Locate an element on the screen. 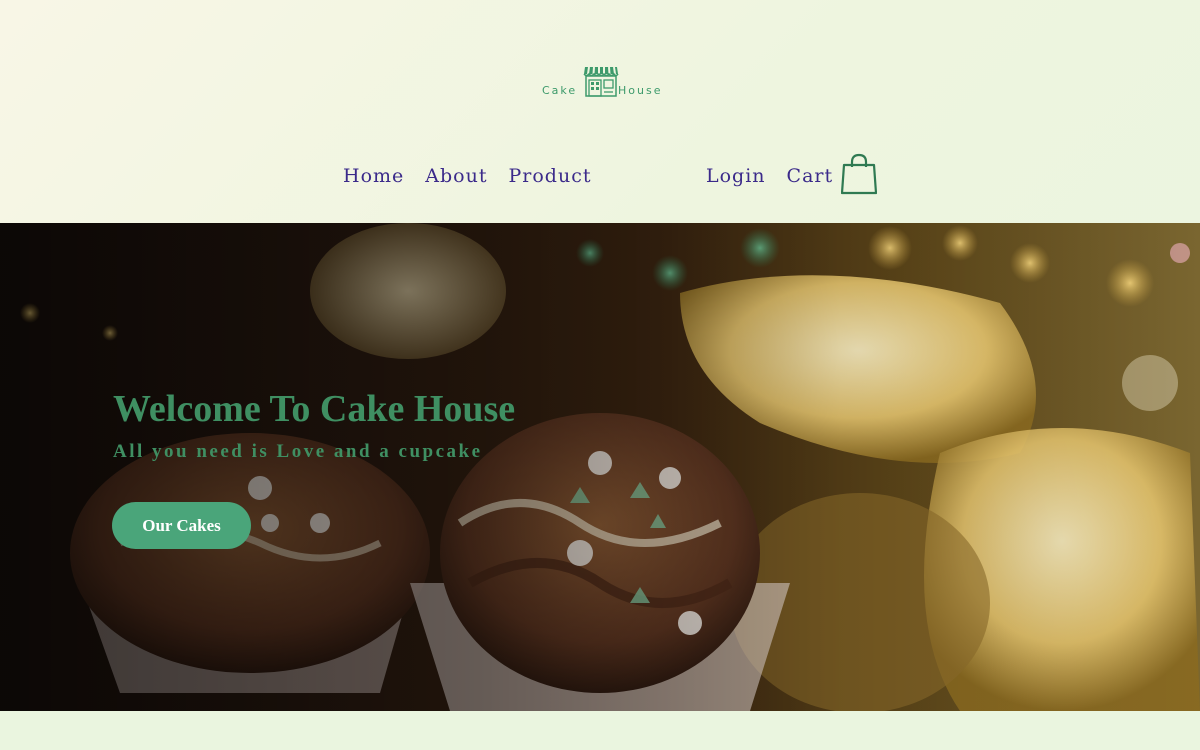  nav-link-about: About is located at coordinates (456, 176).